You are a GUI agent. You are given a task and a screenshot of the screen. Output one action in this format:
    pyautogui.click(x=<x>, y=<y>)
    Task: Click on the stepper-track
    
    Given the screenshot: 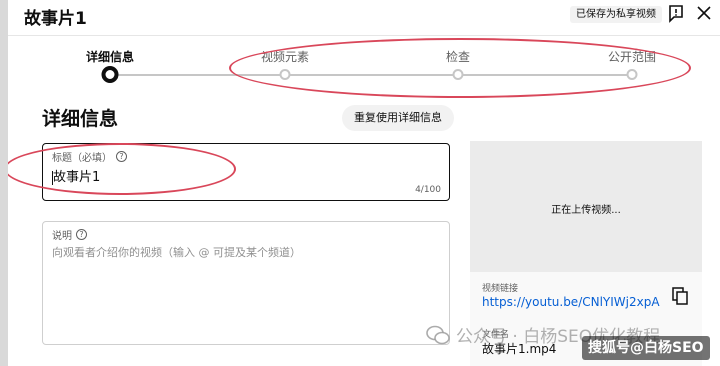 What is the action you would take?
    pyautogui.click(x=376, y=75)
    